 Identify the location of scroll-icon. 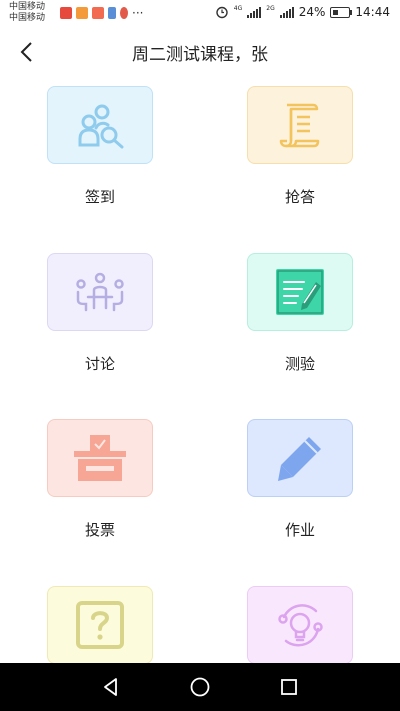
(299, 125).